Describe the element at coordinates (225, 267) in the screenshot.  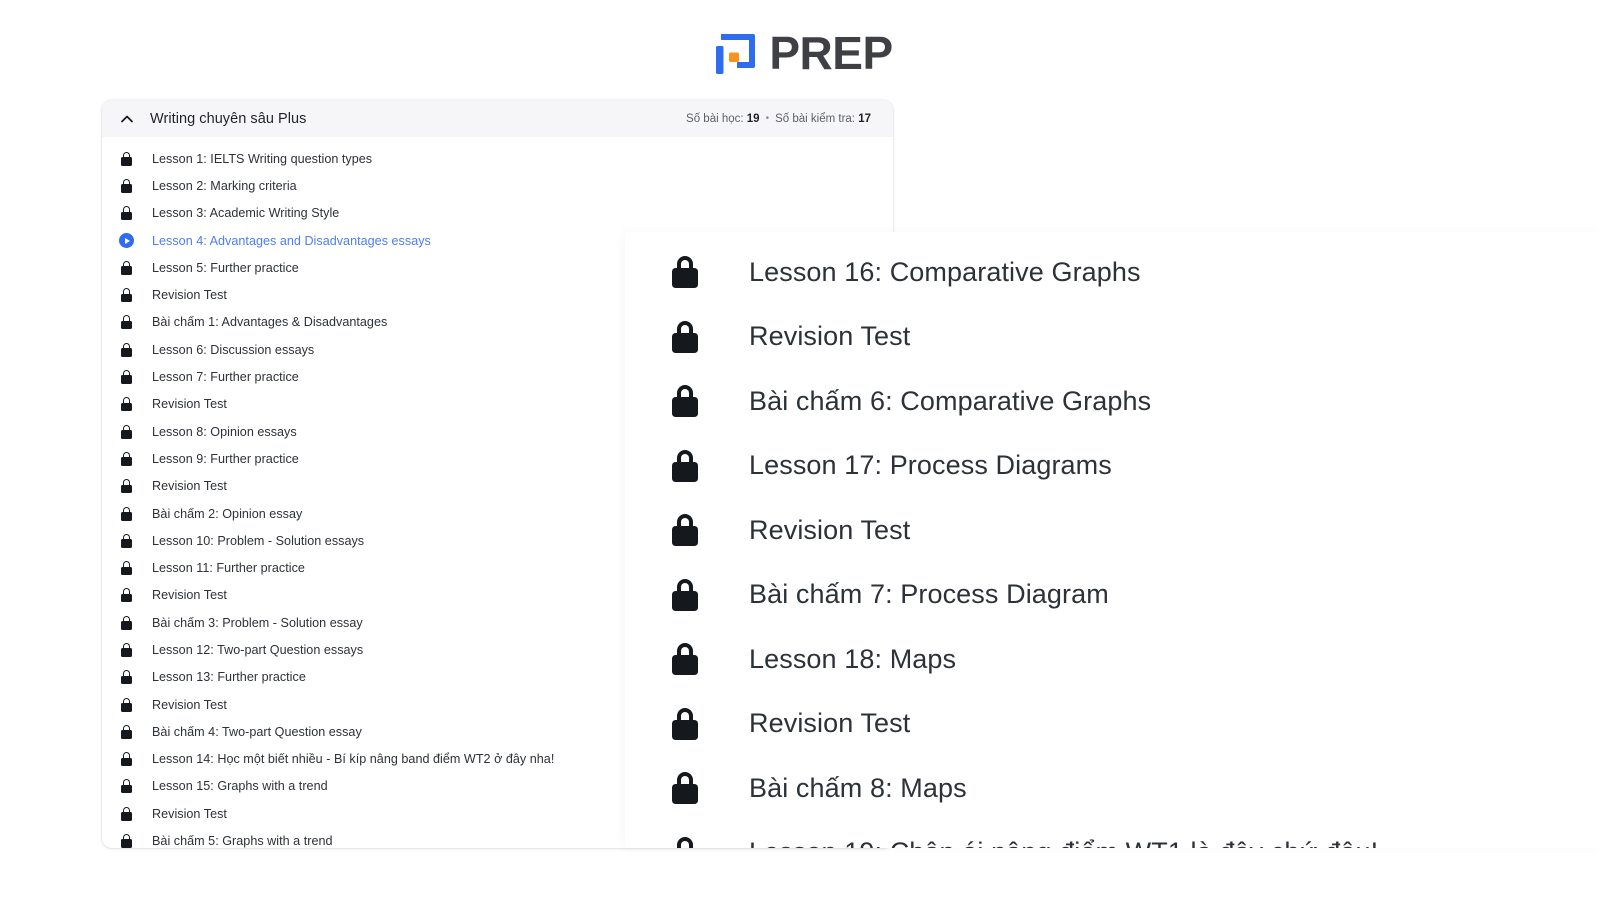
I see `lesson-label: Lesson 5: Further practice` at that location.